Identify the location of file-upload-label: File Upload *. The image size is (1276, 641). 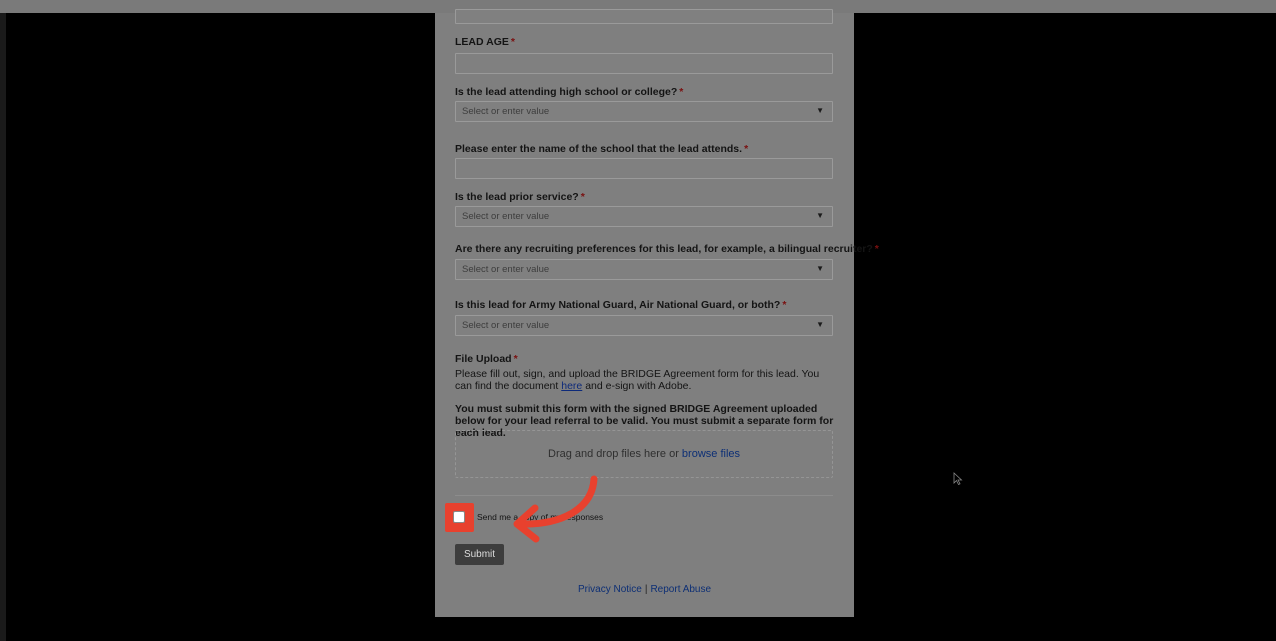
(486, 359).